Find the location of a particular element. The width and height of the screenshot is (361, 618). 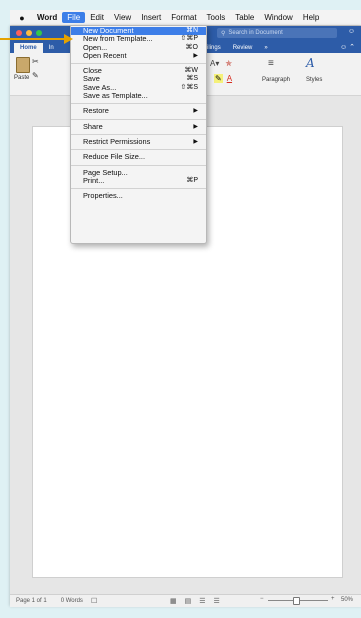

menu-item-print: Print... ⌘P is located at coordinates (138, 180).